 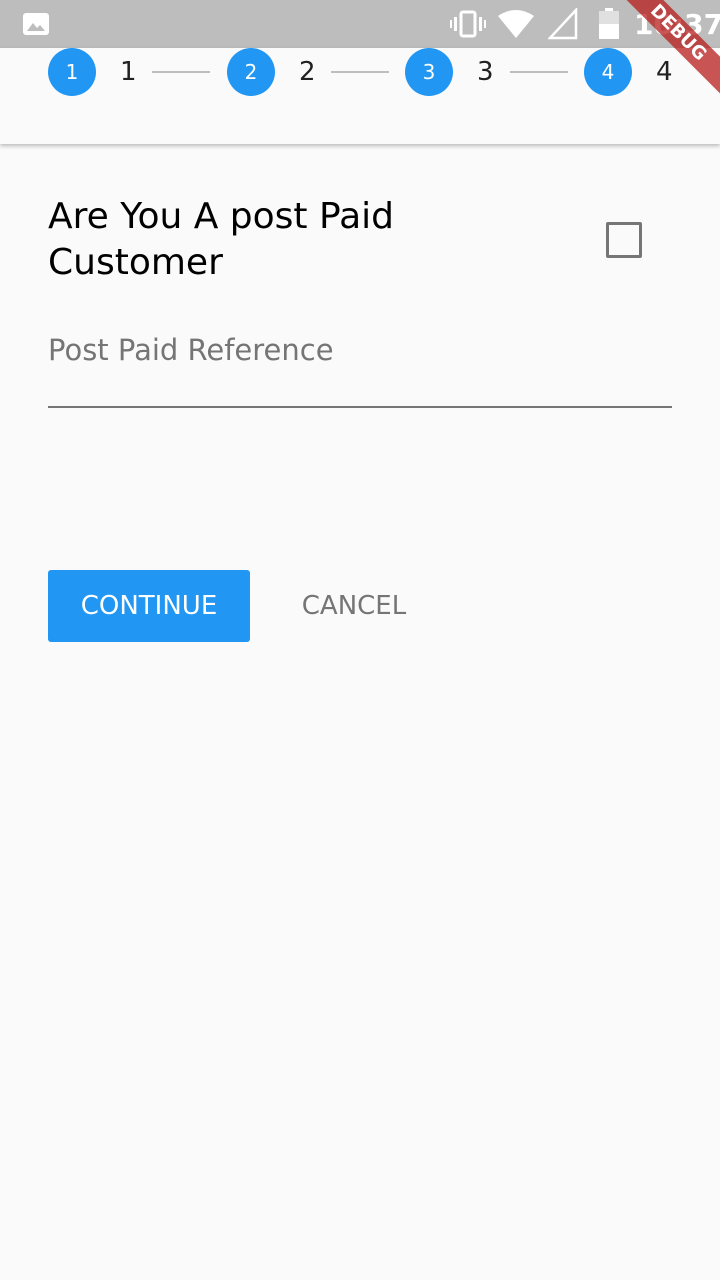 What do you see at coordinates (128, 72) in the screenshot?
I see `step-1-label: 1` at bounding box center [128, 72].